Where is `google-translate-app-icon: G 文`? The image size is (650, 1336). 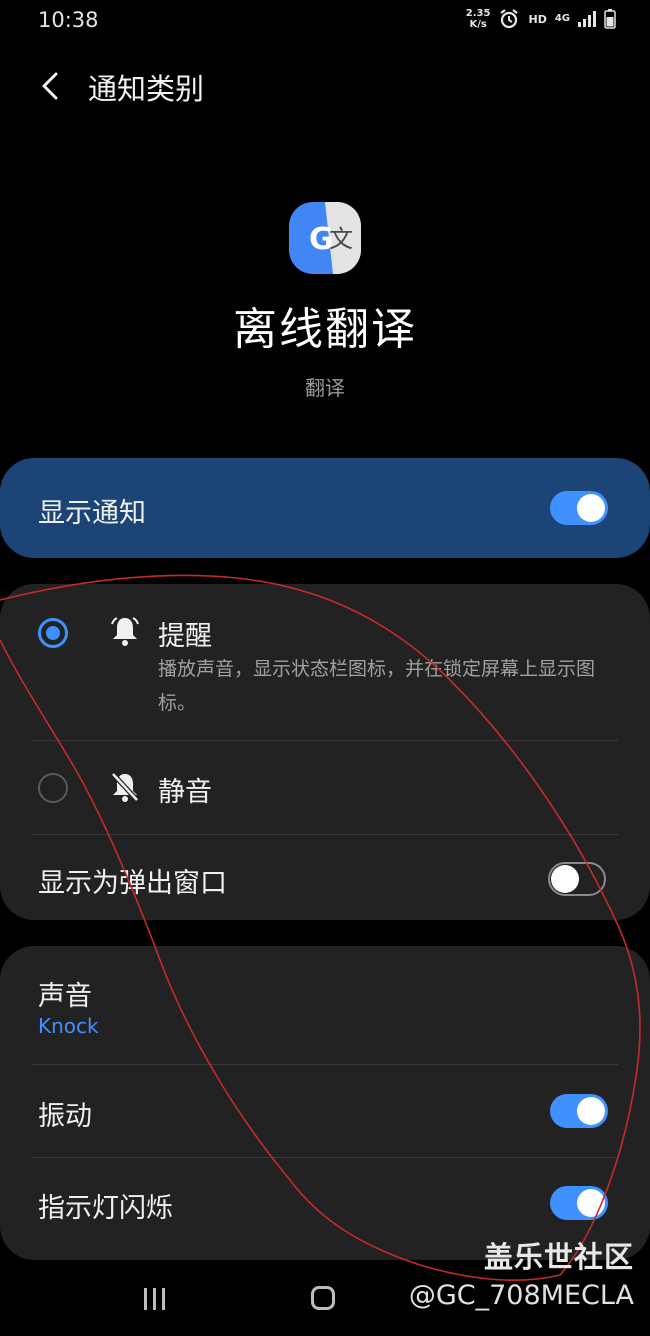 google-translate-app-icon: G 文 is located at coordinates (325, 238).